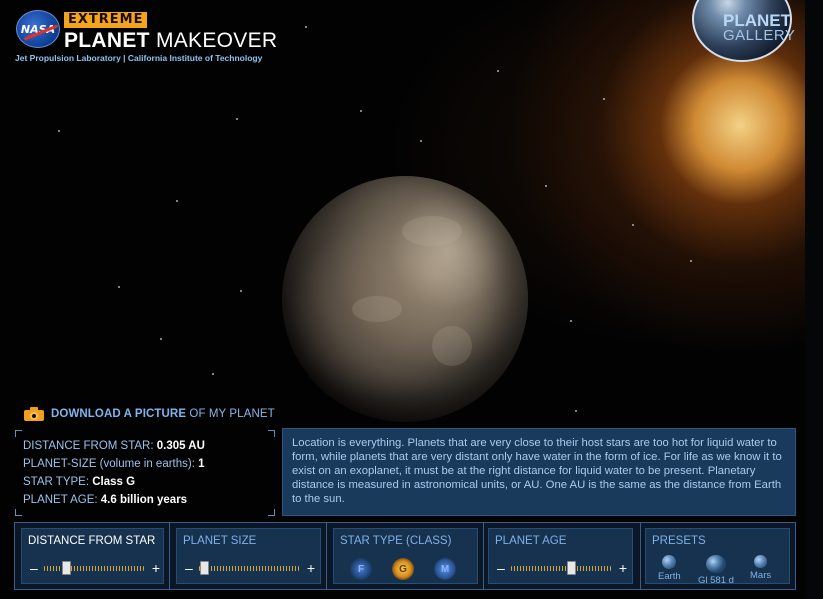 The width and height of the screenshot is (823, 599). I want to click on preset-earth: Earth, so click(669, 568).